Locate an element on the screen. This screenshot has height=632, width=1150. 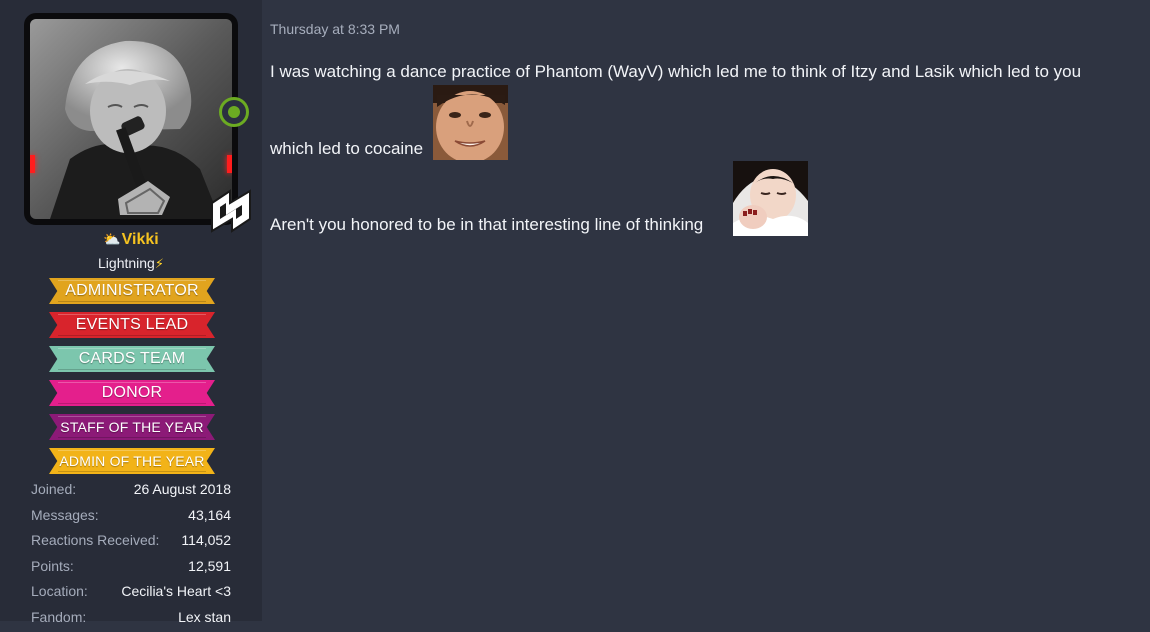
stat-value: 12,591 is located at coordinates (209, 569).